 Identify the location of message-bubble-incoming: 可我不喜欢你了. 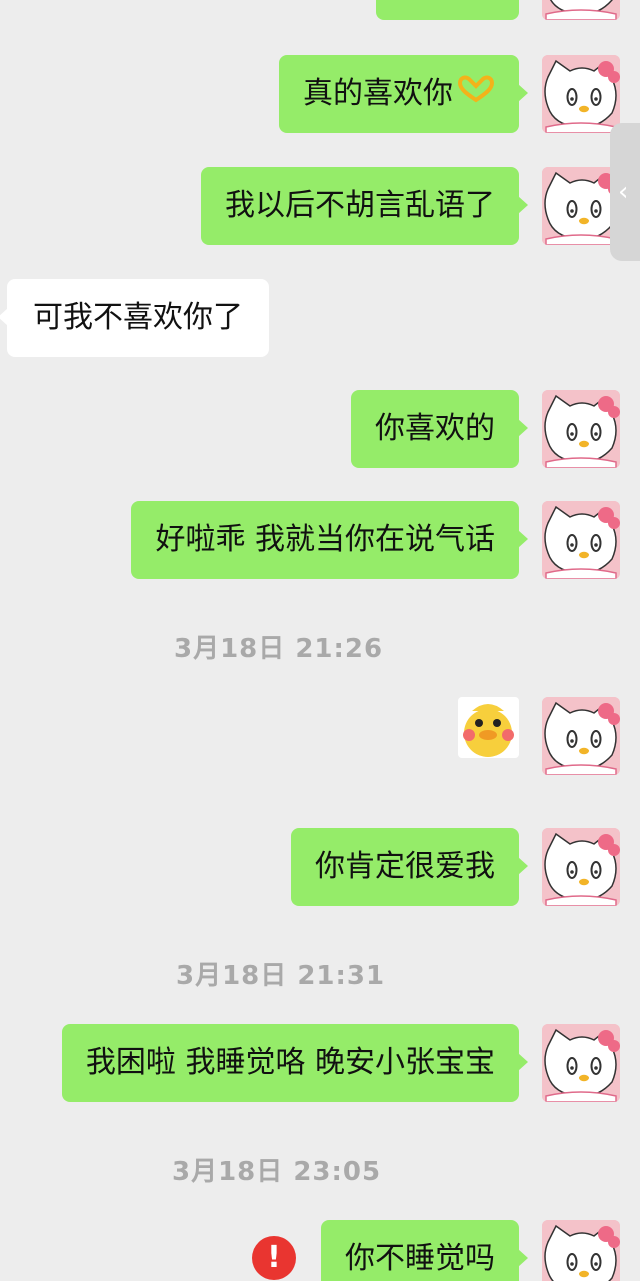
(134, 318).